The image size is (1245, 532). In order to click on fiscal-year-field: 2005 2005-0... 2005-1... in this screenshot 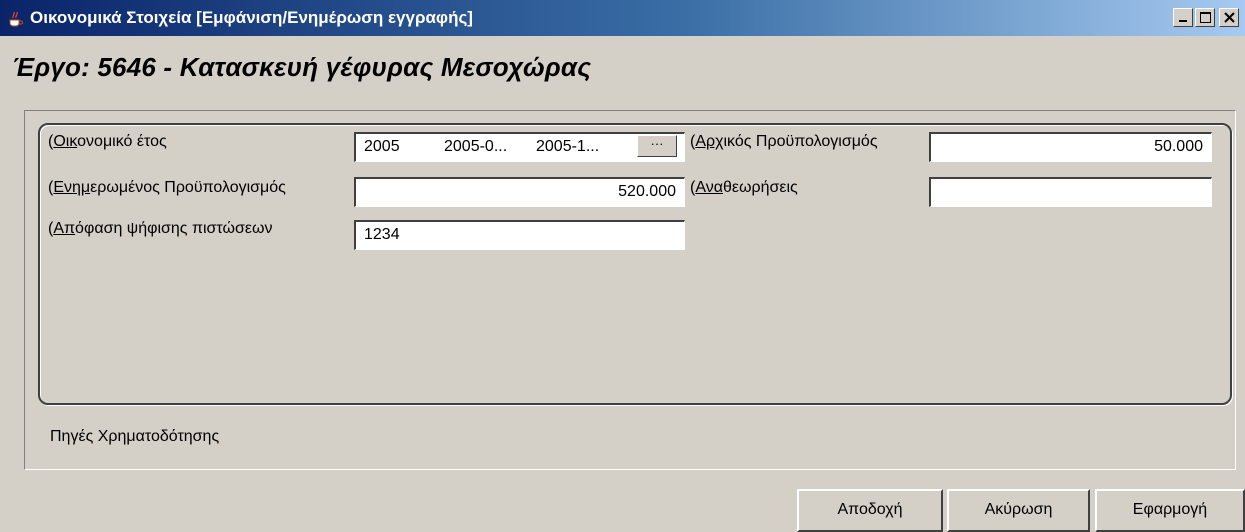, I will do `click(519, 147)`.